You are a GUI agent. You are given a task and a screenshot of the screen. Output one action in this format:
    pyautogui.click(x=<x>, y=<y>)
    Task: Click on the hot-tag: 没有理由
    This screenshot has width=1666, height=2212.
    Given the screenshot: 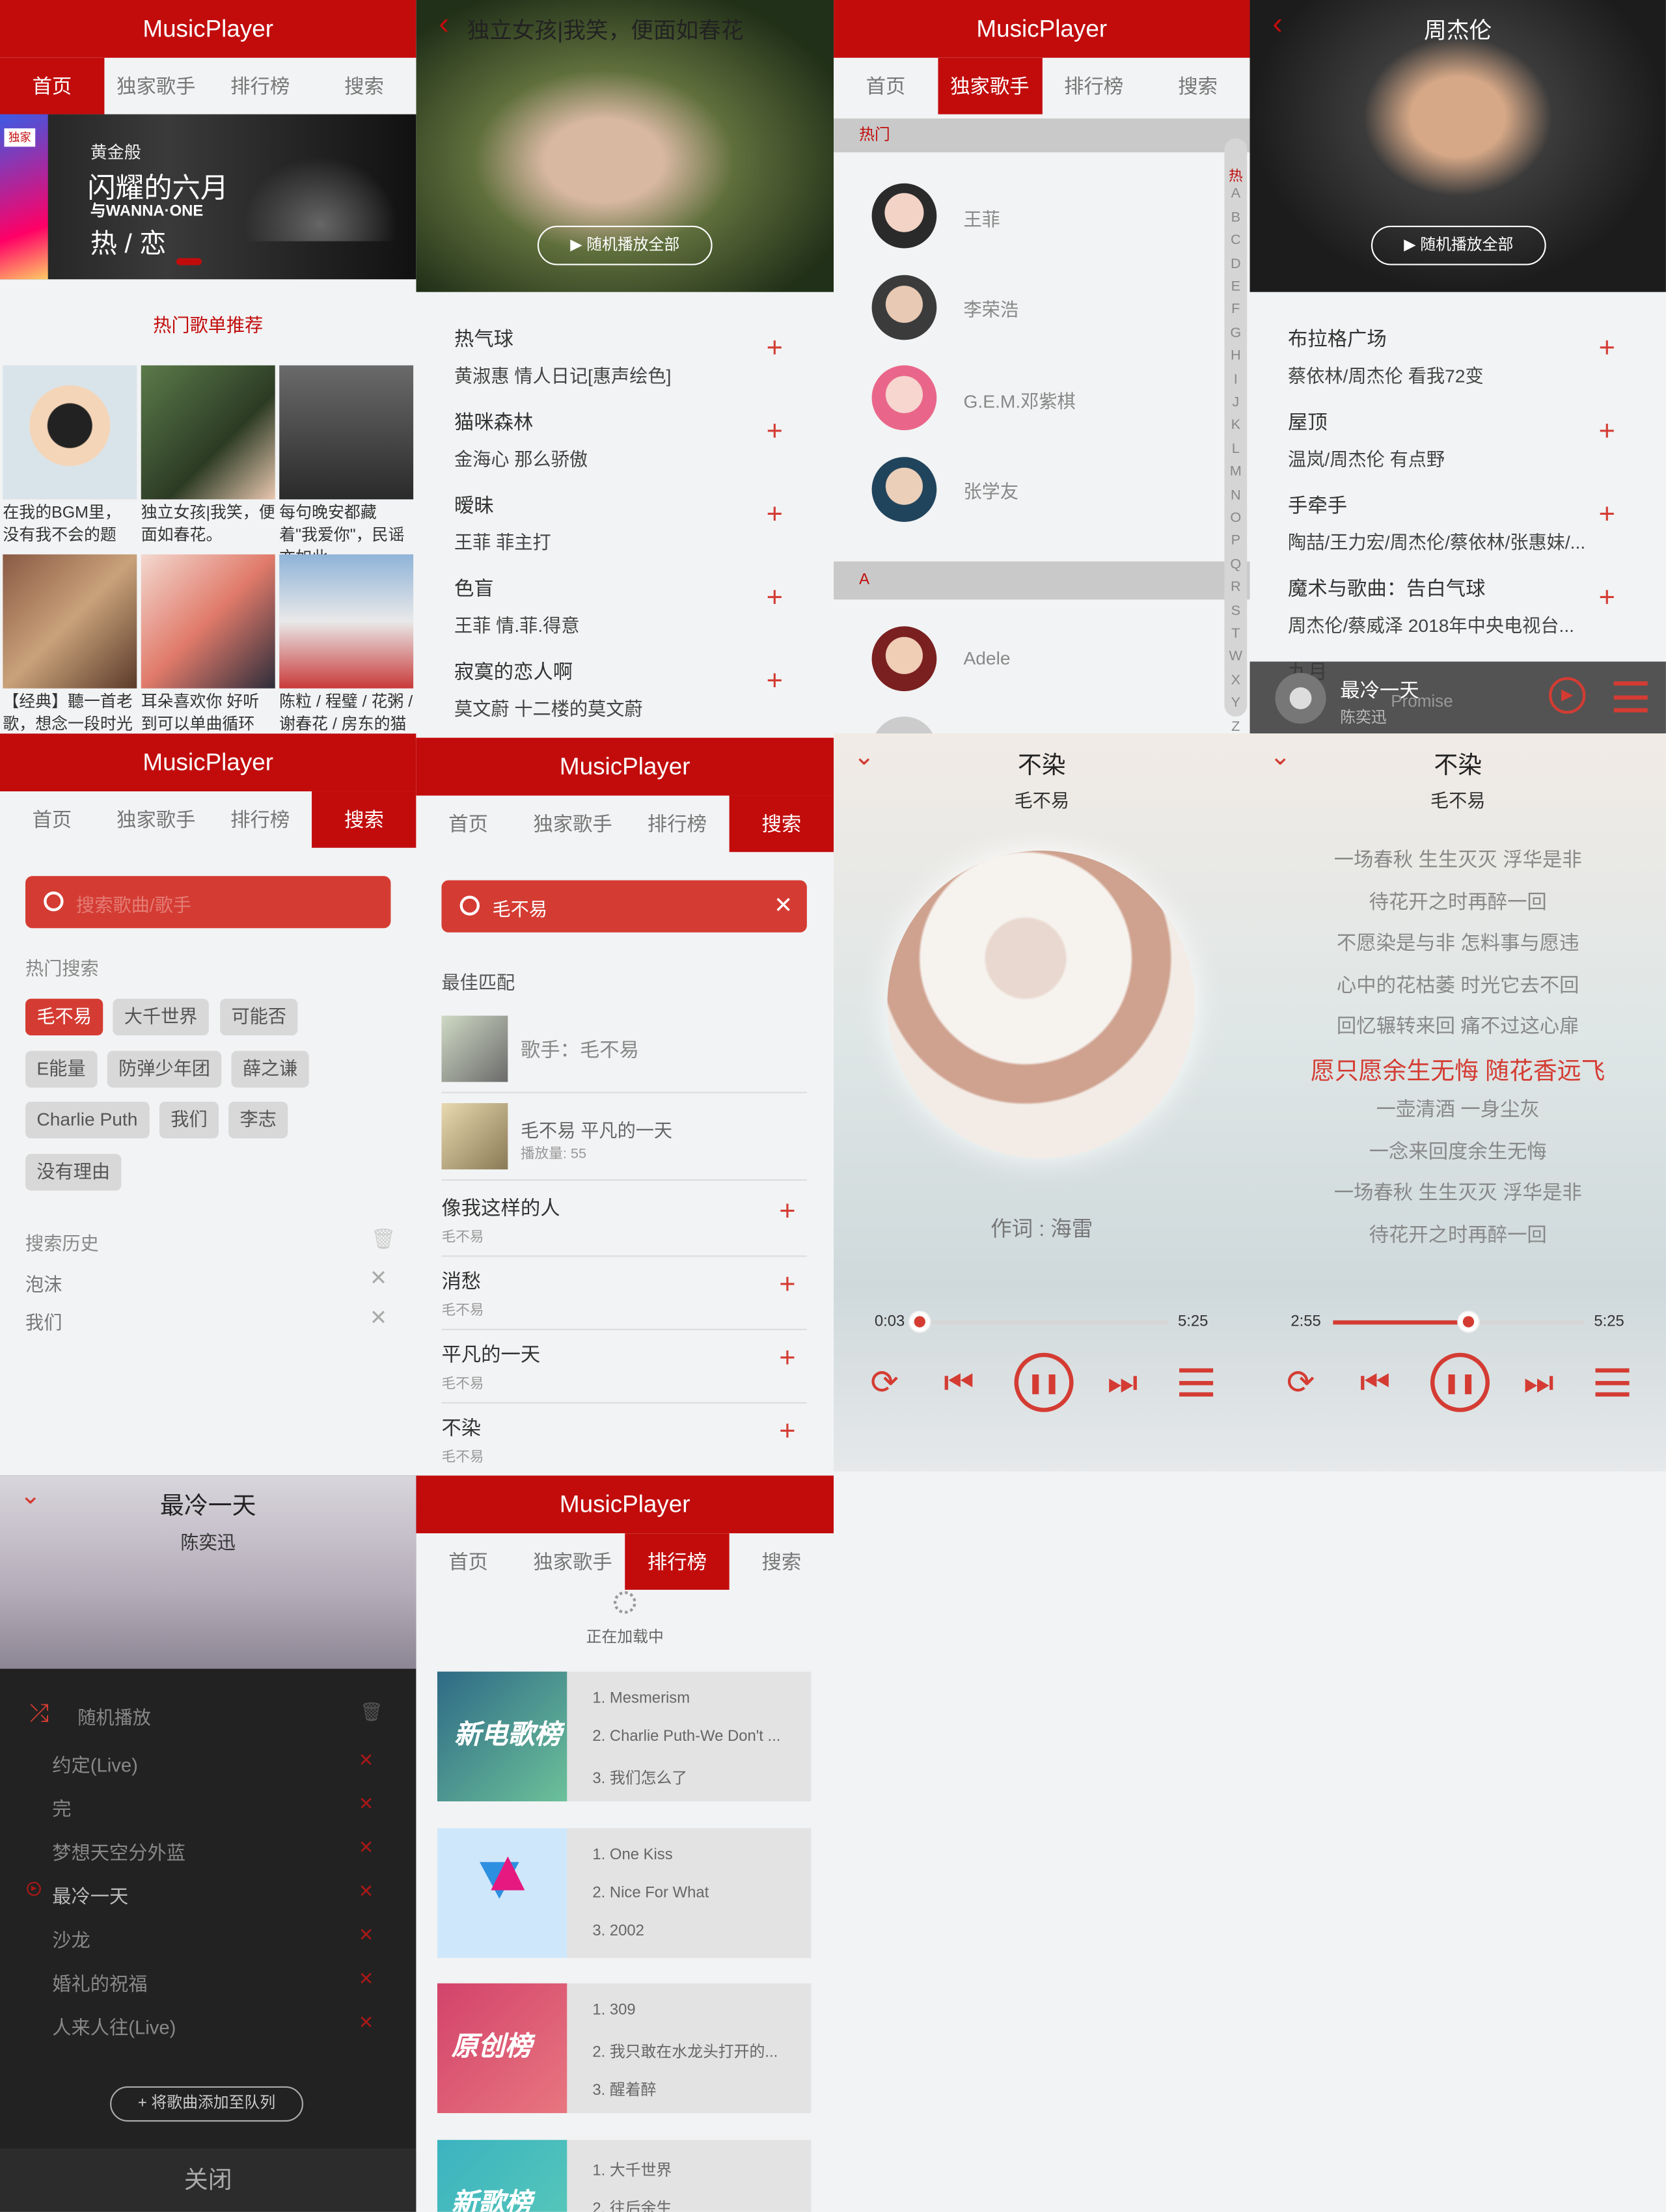 What is the action you would take?
    pyautogui.click(x=73, y=1173)
    